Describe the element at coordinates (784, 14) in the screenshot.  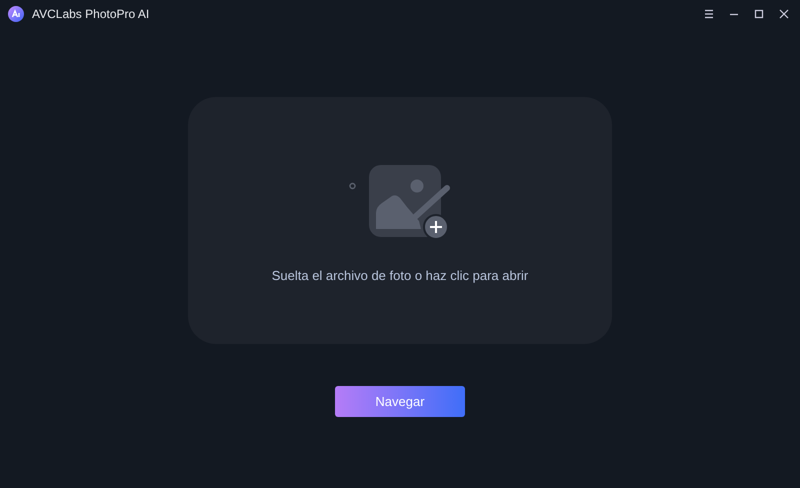
I see `close-icon` at that location.